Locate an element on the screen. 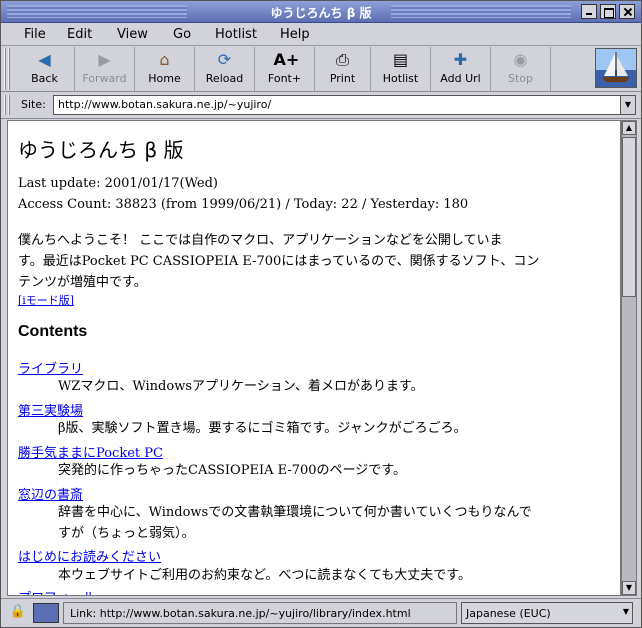 The image size is (642, 628). minimize-button is located at coordinates (589, 11).